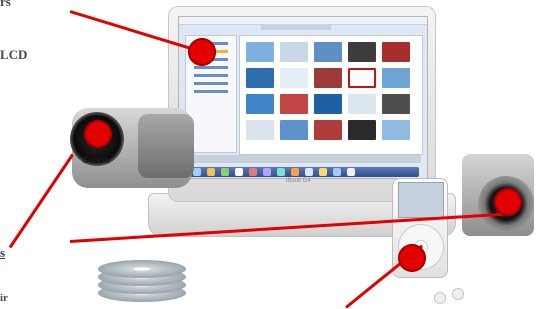 The height and width of the screenshot is (309, 537). What do you see at coordinates (296, 27) in the screenshot?
I see `window-titlebar` at bounding box center [296, 27].